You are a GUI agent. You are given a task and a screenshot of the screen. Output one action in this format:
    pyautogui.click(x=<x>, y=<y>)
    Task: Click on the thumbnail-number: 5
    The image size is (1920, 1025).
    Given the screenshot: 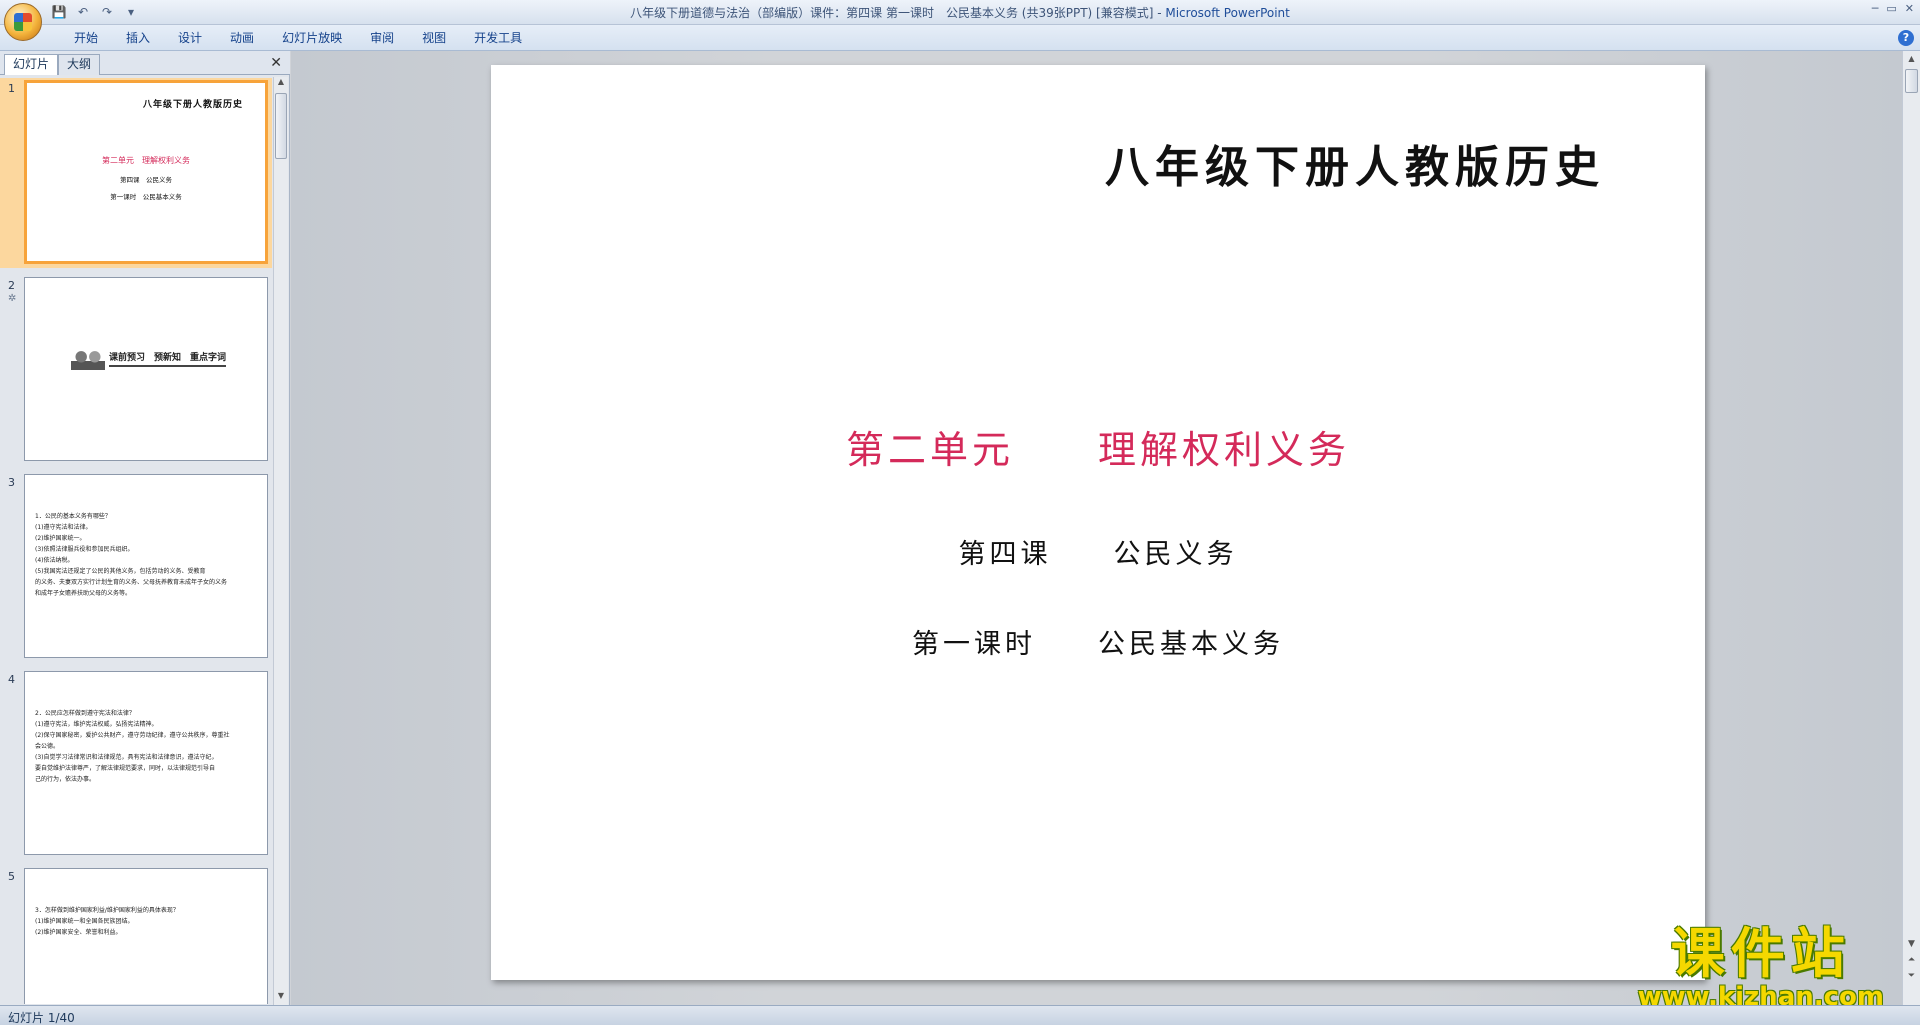 What is the action you would take?
    pyautogui.click(x=11, y=876)
    